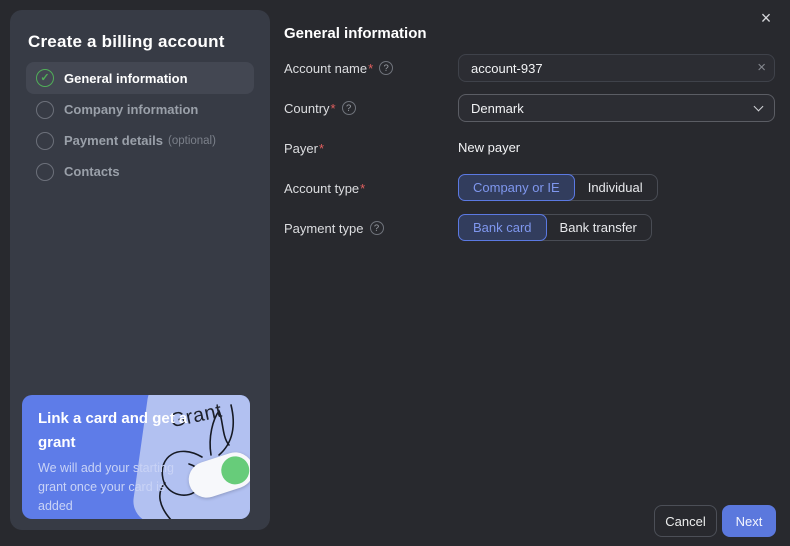  What do you see at coordinates (371, 188) in the screenshot?
I see `account-type-label: Account type *` at bounding box center [371, 188].